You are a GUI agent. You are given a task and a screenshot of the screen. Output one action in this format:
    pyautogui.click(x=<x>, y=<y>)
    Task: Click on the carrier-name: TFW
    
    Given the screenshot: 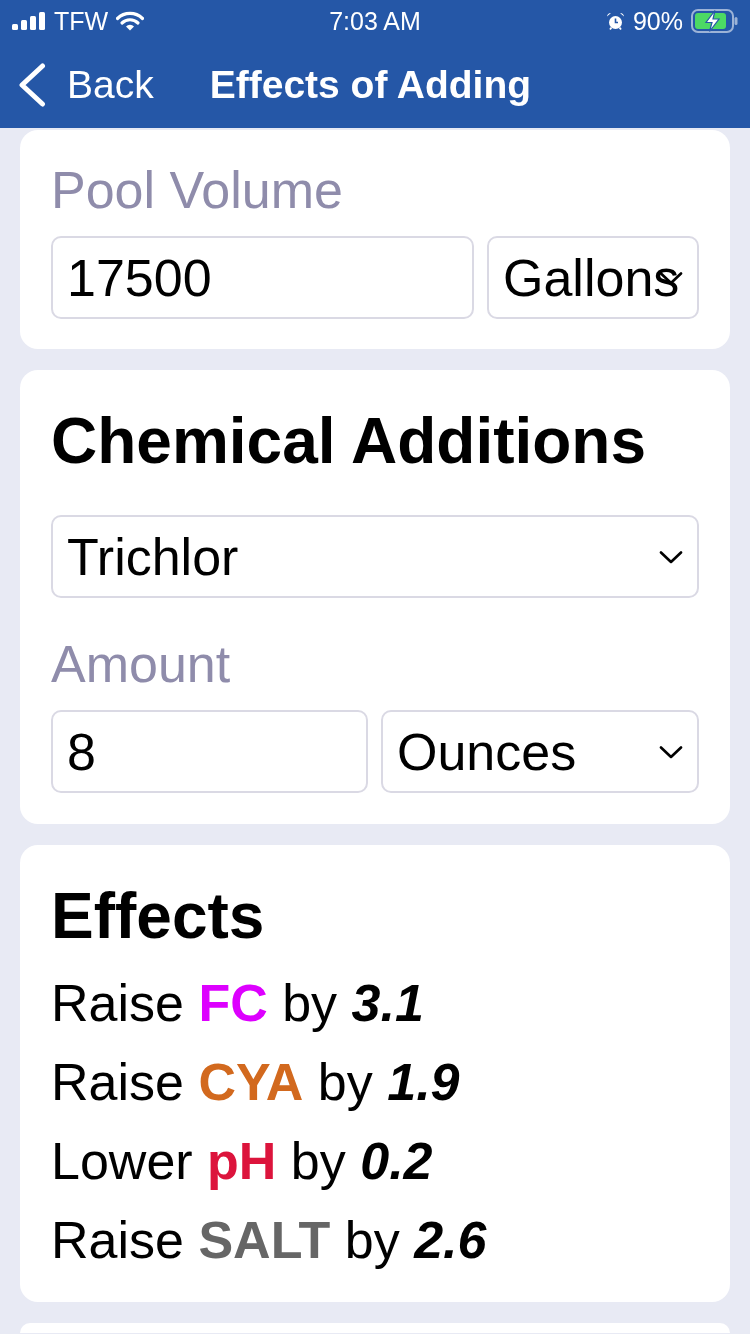 What is the action you would take?
    pyautogui.click(x=81, y=21)
    